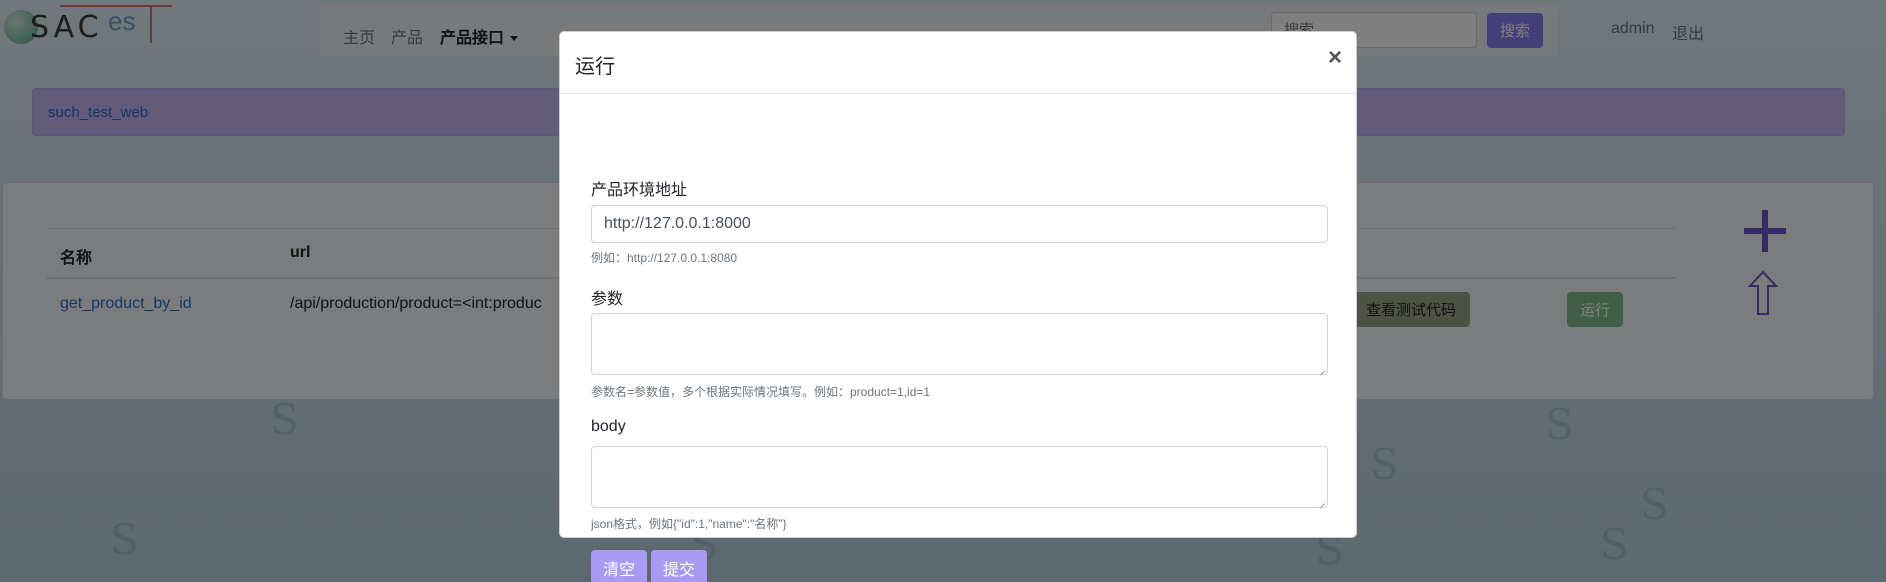 This screenshot has height=582, width=1886. What do you see at coordinates (1335, 58) in the screenshot?
I see `close-icon: ×` at bounding box center [1335, 58].